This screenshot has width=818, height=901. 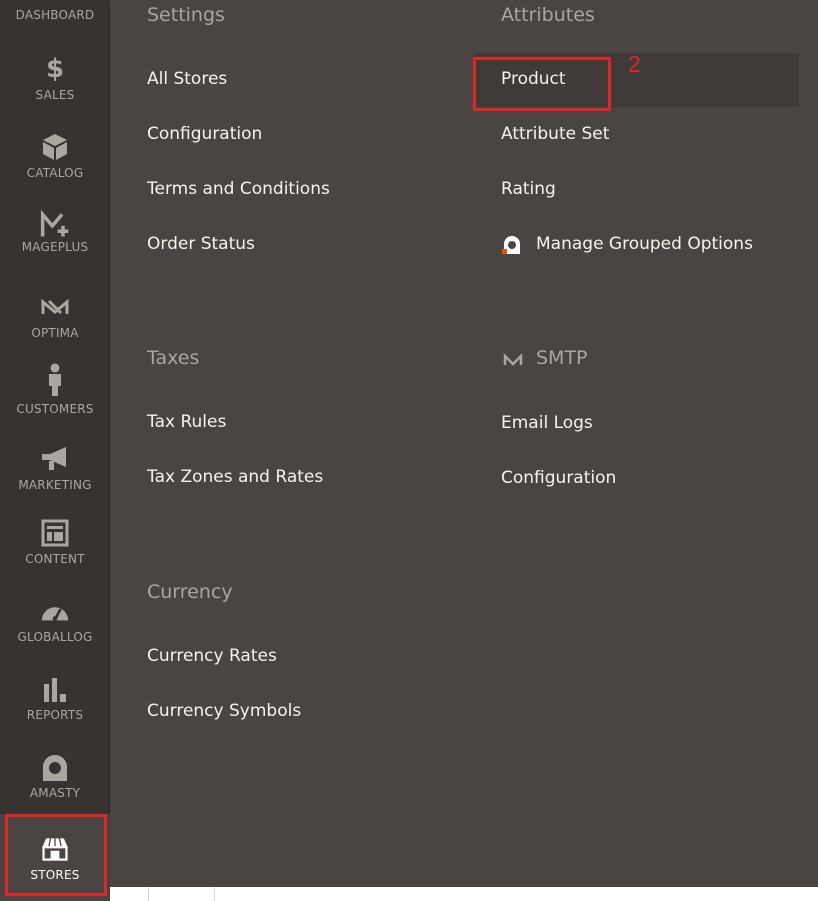 I want to click on dollar-icon: $, so click(x=55, y=69).